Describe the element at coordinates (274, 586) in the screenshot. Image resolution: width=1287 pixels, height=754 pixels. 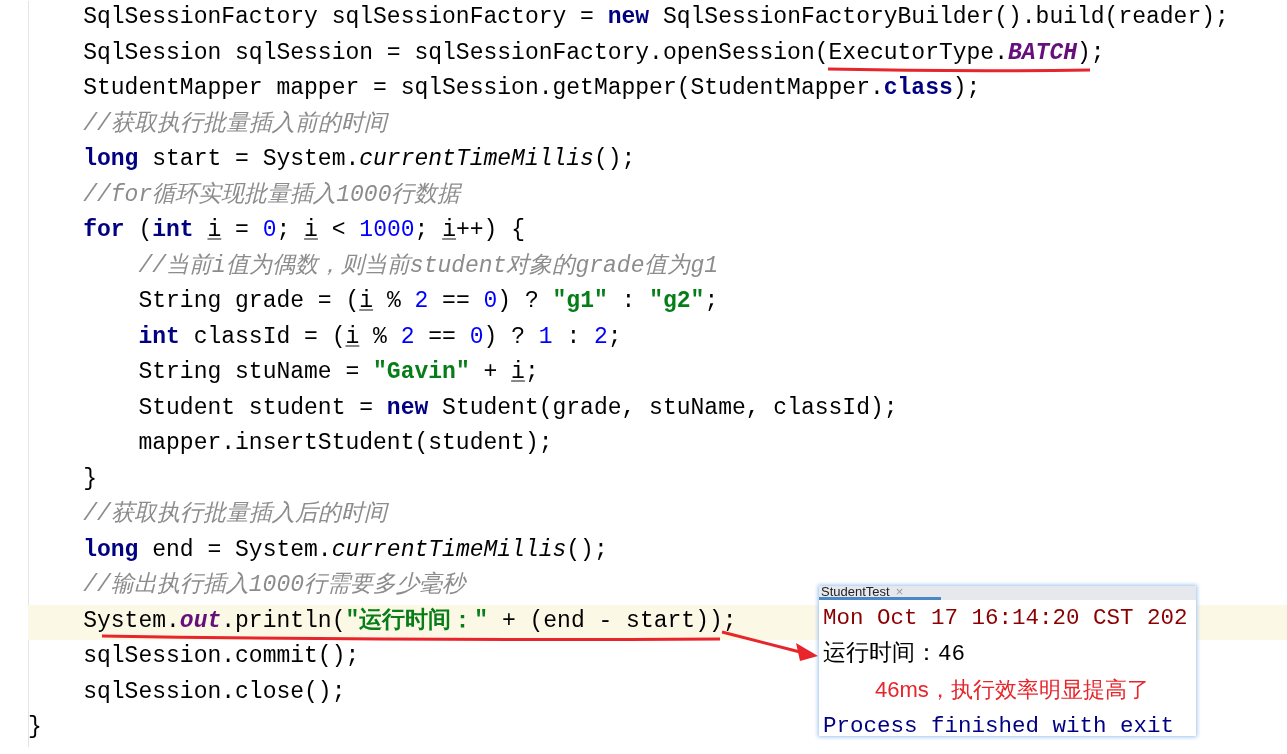
I see `code-line: //输出执行插入1000行需要多少毫秒` at that location.